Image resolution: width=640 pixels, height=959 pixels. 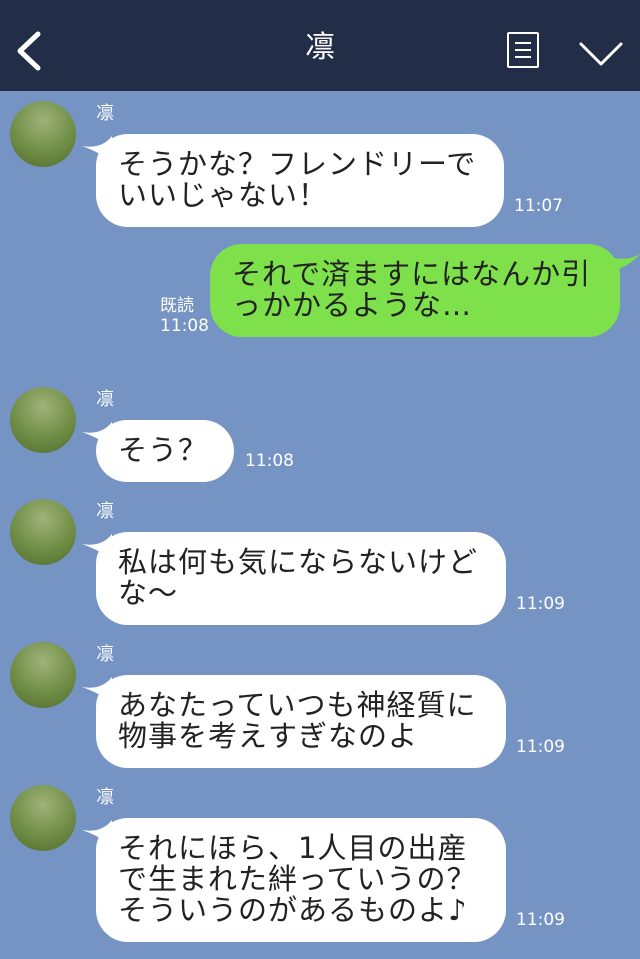 I want to click on menu-icon, so click(x=523, y=50).